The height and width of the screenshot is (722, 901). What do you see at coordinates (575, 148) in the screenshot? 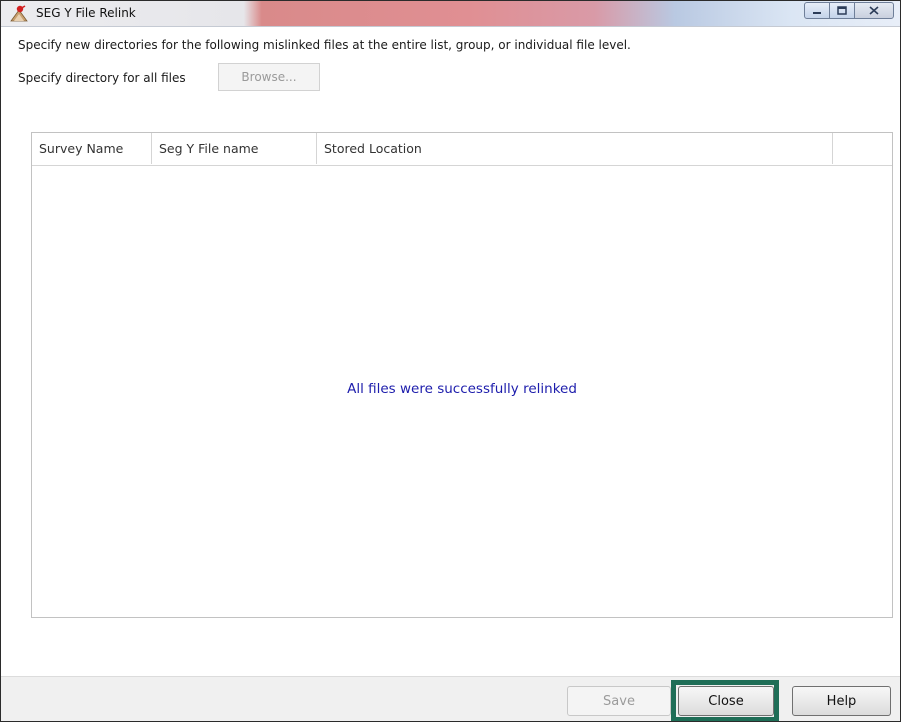
I see `column-header-stored-location: Stored Location` at bounding box center [575, 148].